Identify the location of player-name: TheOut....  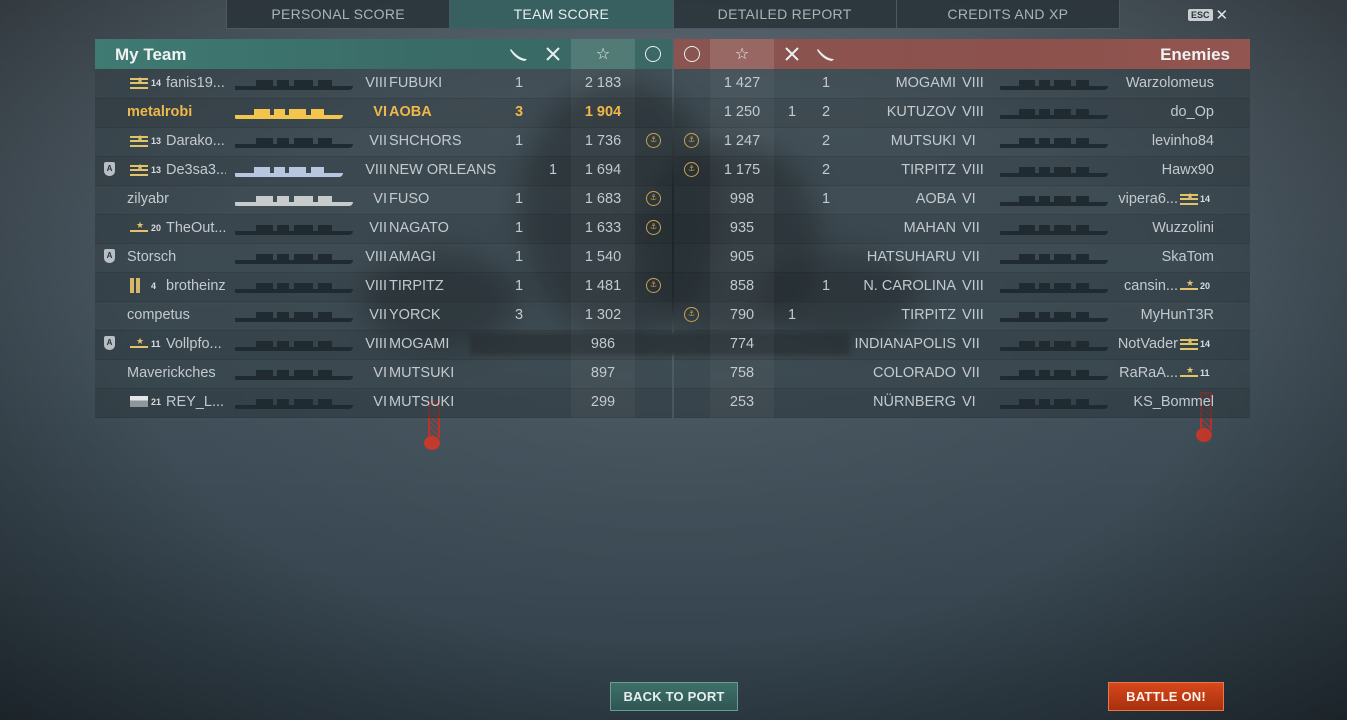
(196, 228).